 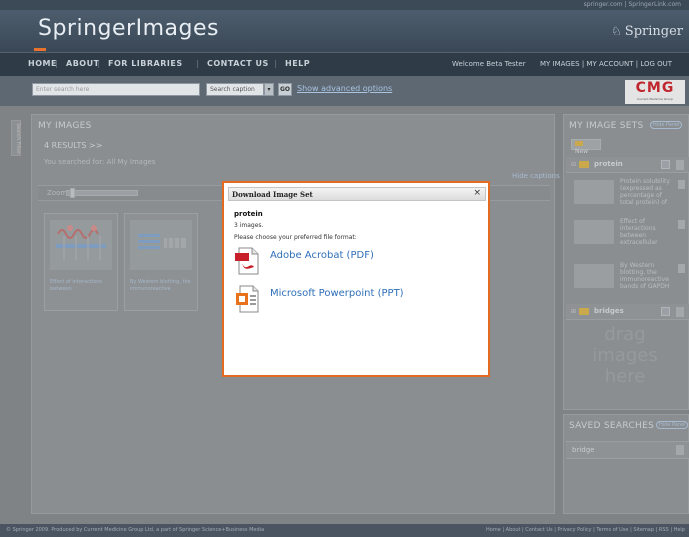 I want to click on zoom-slider-handle, so click(x=72, y=193).